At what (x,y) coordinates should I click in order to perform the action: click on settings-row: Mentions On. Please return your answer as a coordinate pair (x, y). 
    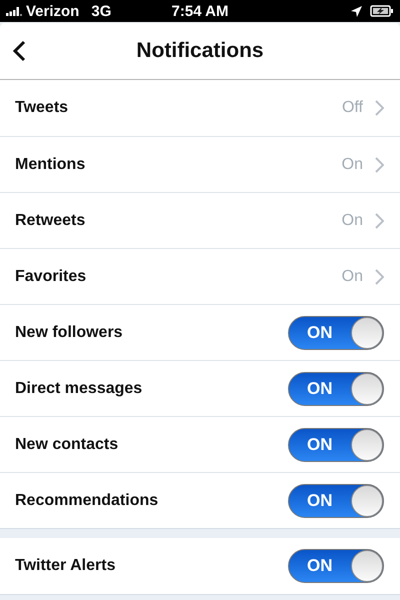
    Looking at the image, I should click on (200, 164).